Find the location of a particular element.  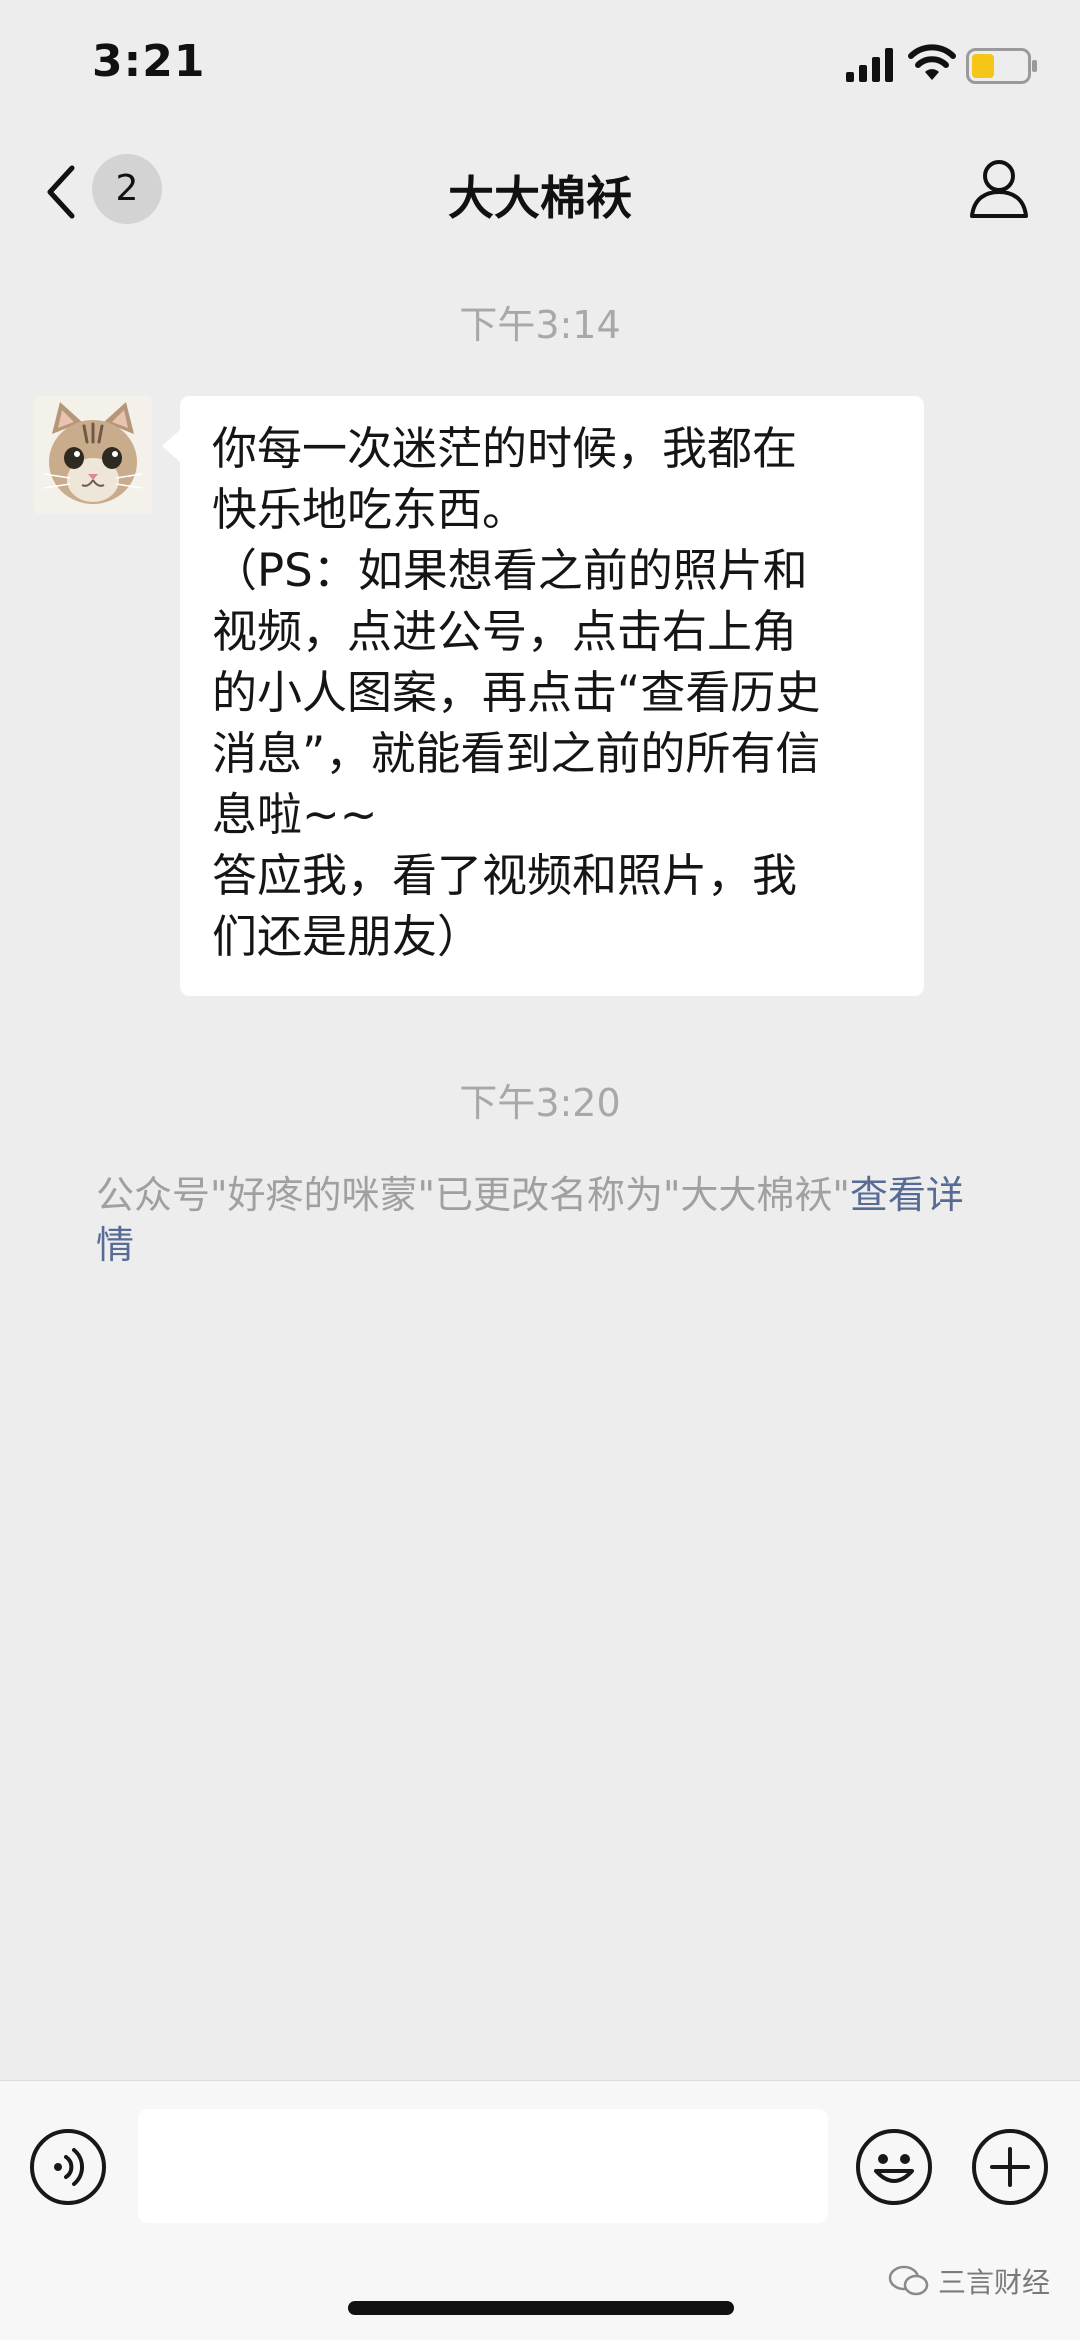

voice-input-icon is located at coordinates (68, 2167).